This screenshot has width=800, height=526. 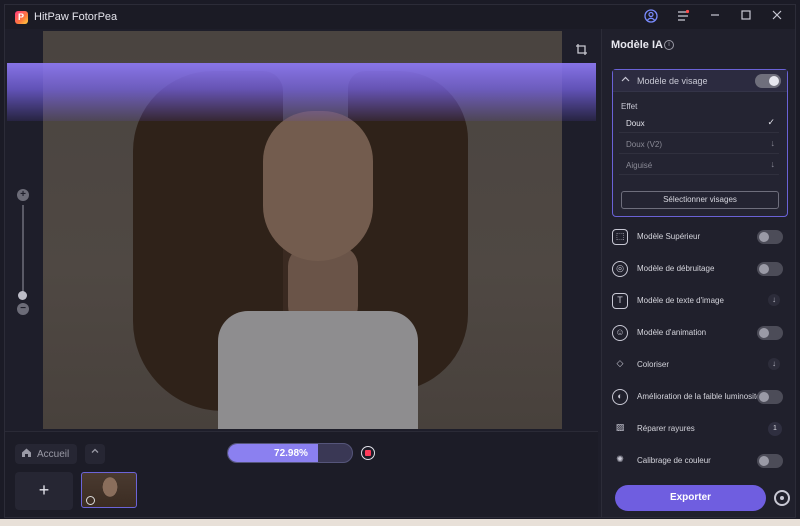 What do you see at coordinates (770, 397) in the screenshot?
I see `low-light-toggle` at bounding box center [770, 397].